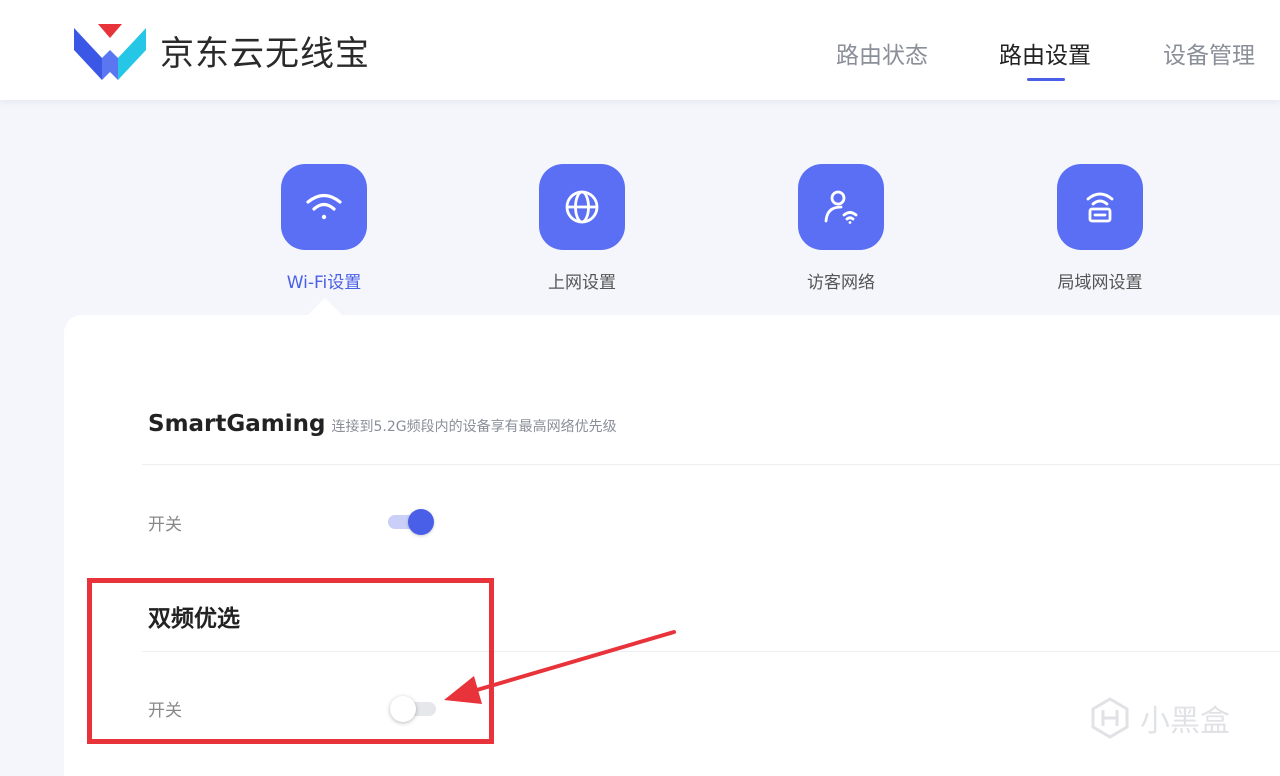 This screenshot has width=1280, height=776. What do you see at coordinates (560, 667) in the screenshot?
I see `annotation-arrow-icon` at bounding box center [560, 667].